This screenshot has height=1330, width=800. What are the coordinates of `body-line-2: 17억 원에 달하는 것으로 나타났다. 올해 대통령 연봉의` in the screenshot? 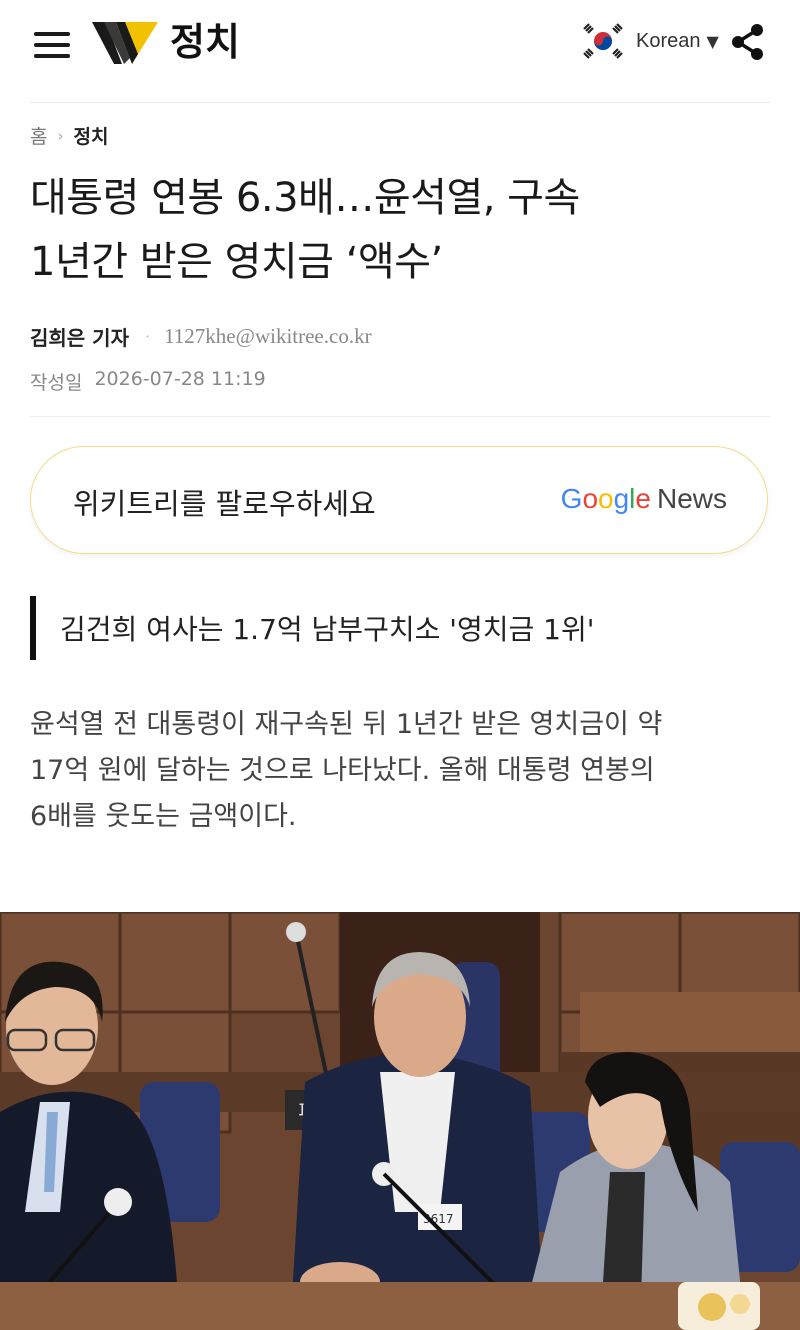 It's located at (342, 770).